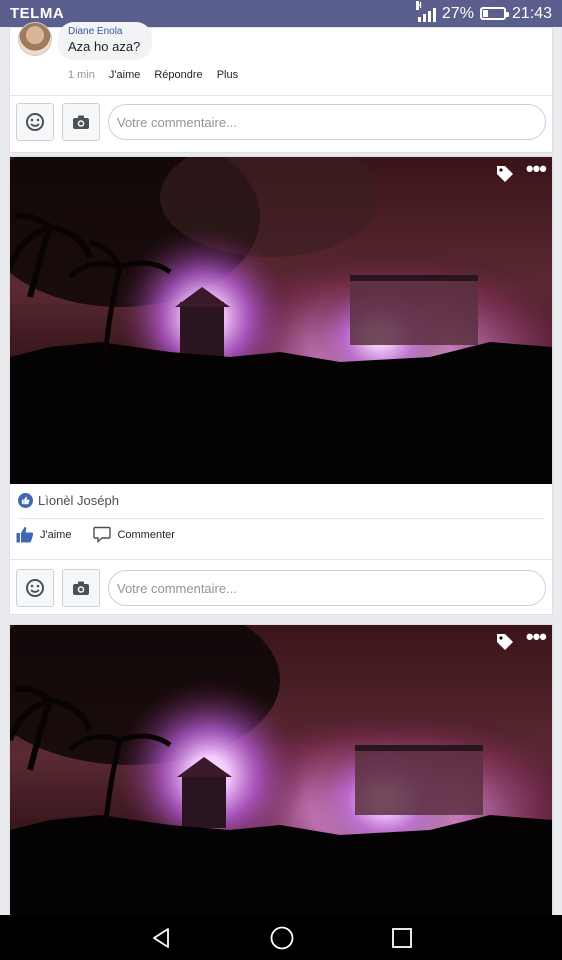 The image size is (562, 960). I want to click on post-actions: J'aime Commenter, so click(95, 534).